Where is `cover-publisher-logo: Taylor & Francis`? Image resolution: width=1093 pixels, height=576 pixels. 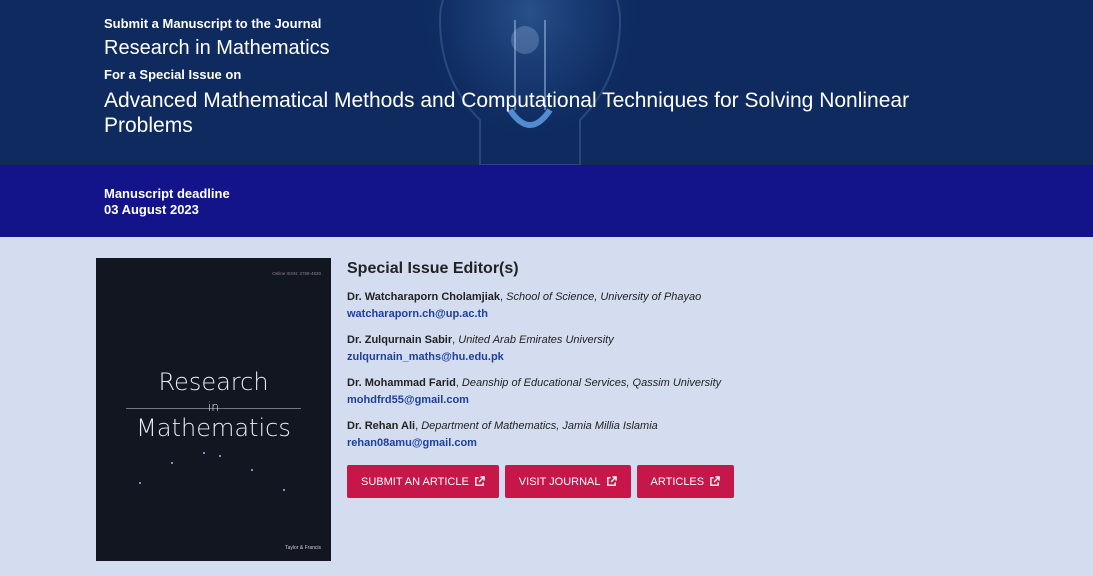 cover-publisher-logo: Taylor & Francis is located at coordinates (303, 548).